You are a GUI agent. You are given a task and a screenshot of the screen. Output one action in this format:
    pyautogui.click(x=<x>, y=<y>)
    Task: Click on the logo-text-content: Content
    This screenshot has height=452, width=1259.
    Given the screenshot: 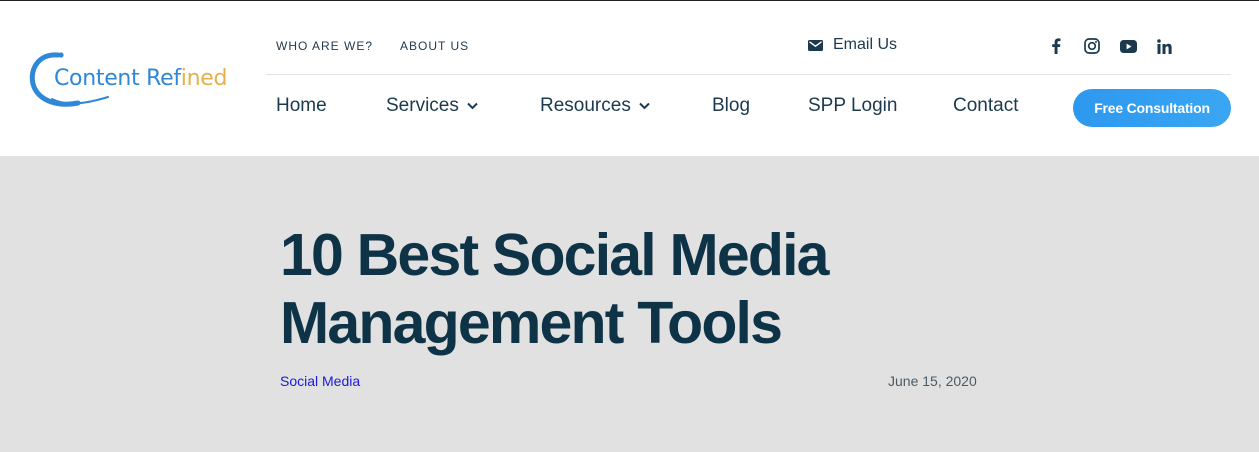 What is the action you would take?
    pyautogui.click(x=100, y=78)
    